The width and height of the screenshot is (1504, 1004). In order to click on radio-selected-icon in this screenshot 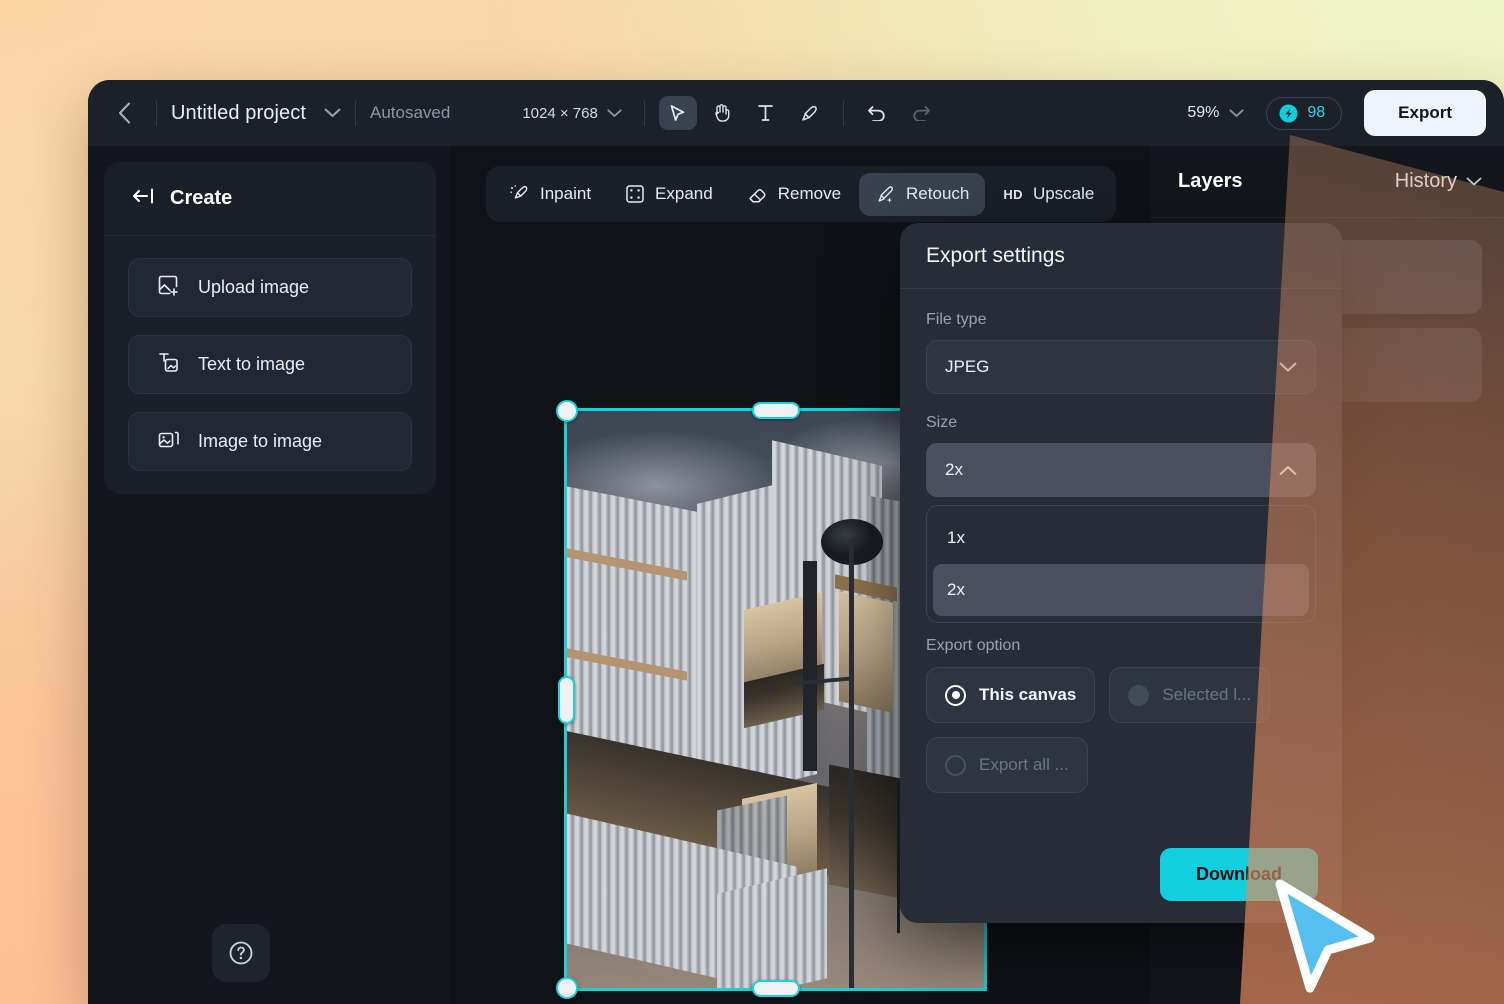, I will do `click(955, 695)`.